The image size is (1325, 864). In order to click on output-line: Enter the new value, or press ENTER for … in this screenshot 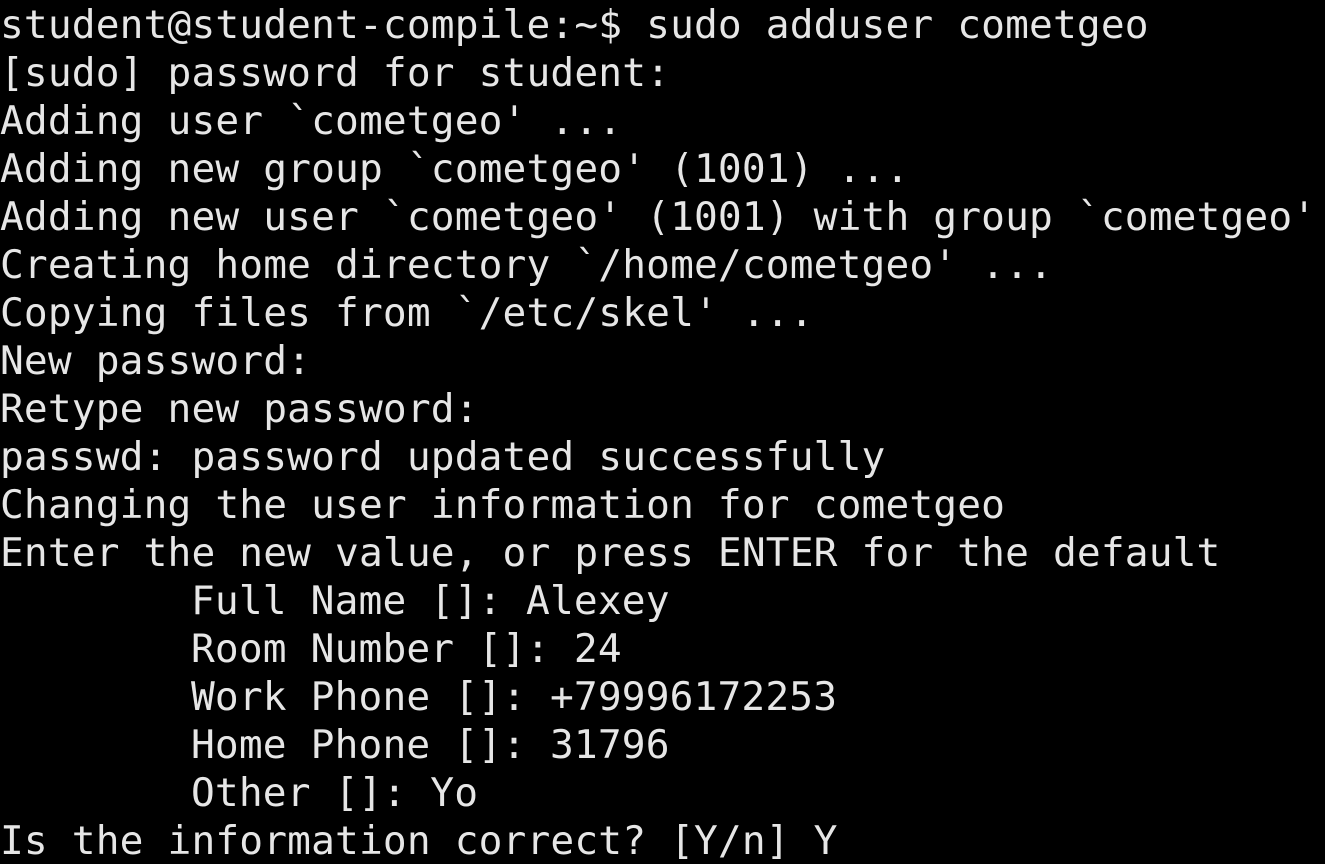, I will do `click(610, 553)`.